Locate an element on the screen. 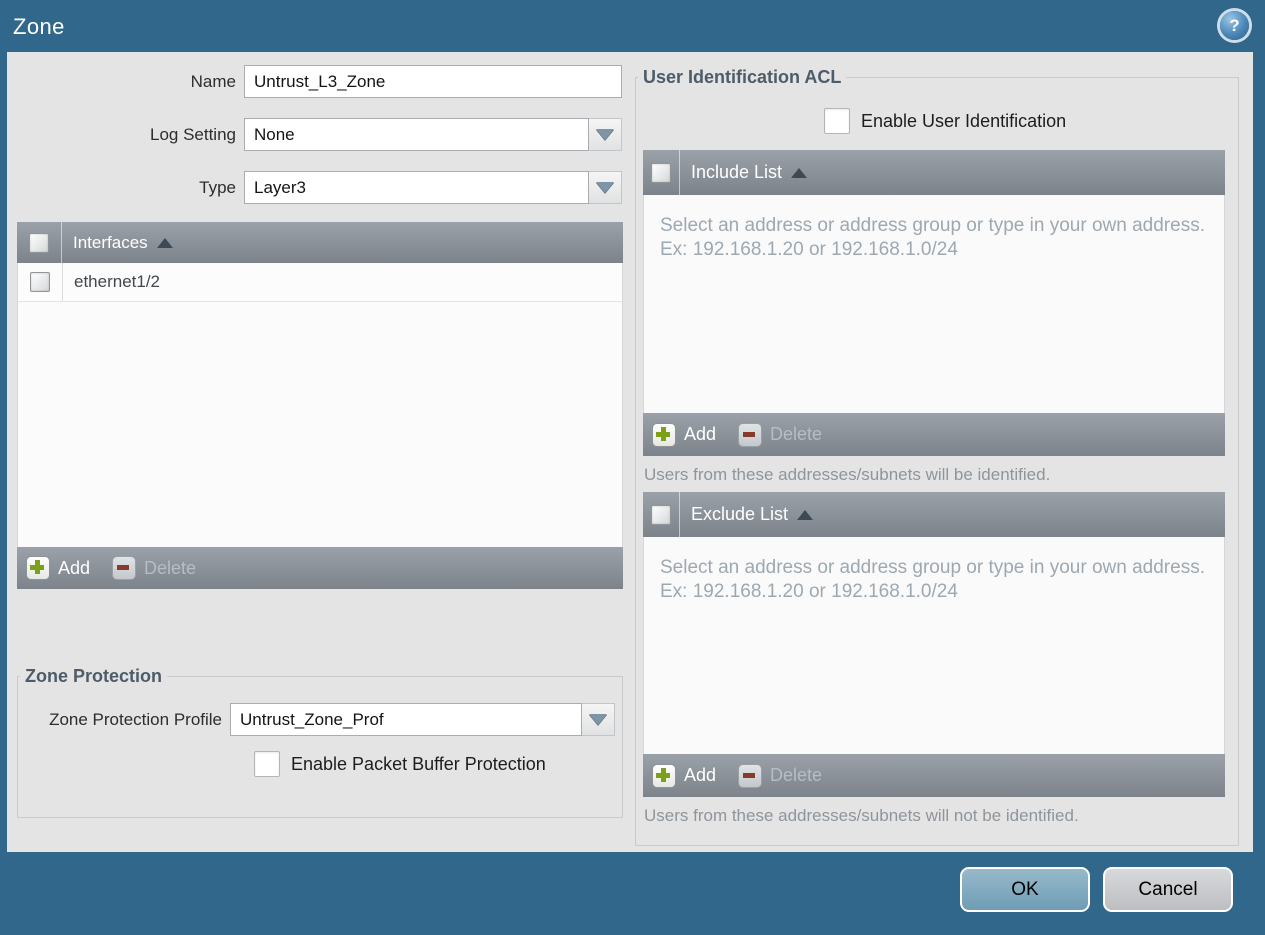 Image resolution: width=1265 pixels, height=935 pixels. help-icon: ? is located at coordinates (1234, 25).